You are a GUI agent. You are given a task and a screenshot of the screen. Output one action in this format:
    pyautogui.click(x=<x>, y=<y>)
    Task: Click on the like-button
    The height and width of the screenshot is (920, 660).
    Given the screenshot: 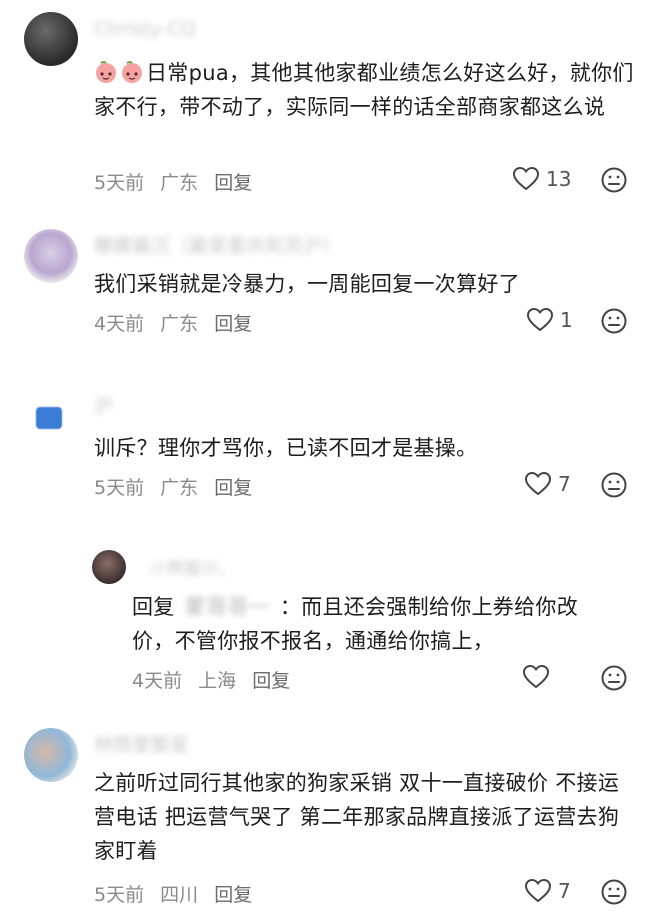 What is the action you would take?
    pyautogui.click(x=536, y=677)
    